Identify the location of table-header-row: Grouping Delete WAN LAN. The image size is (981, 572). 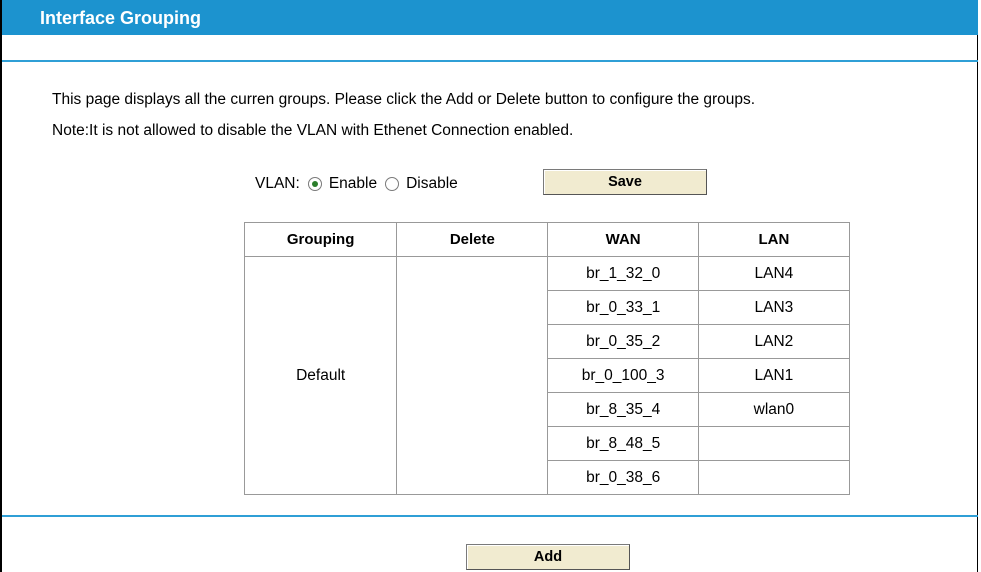
(547, 239).